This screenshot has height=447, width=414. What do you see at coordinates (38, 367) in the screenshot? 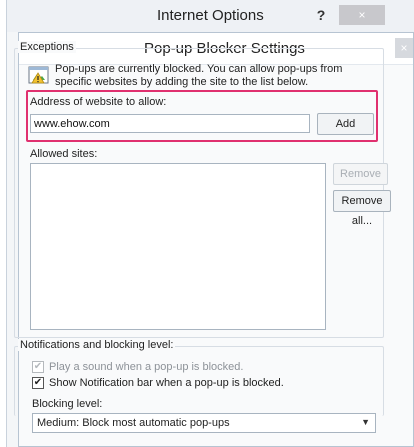
I see `play-sound-checkbox: ✔` at bounding box center [38, 367].